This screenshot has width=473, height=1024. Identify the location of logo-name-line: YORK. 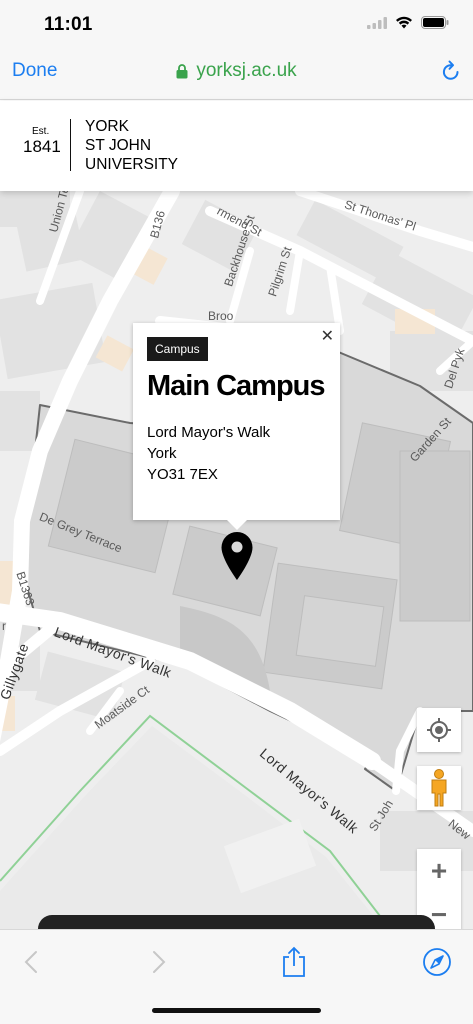
(107, 126).